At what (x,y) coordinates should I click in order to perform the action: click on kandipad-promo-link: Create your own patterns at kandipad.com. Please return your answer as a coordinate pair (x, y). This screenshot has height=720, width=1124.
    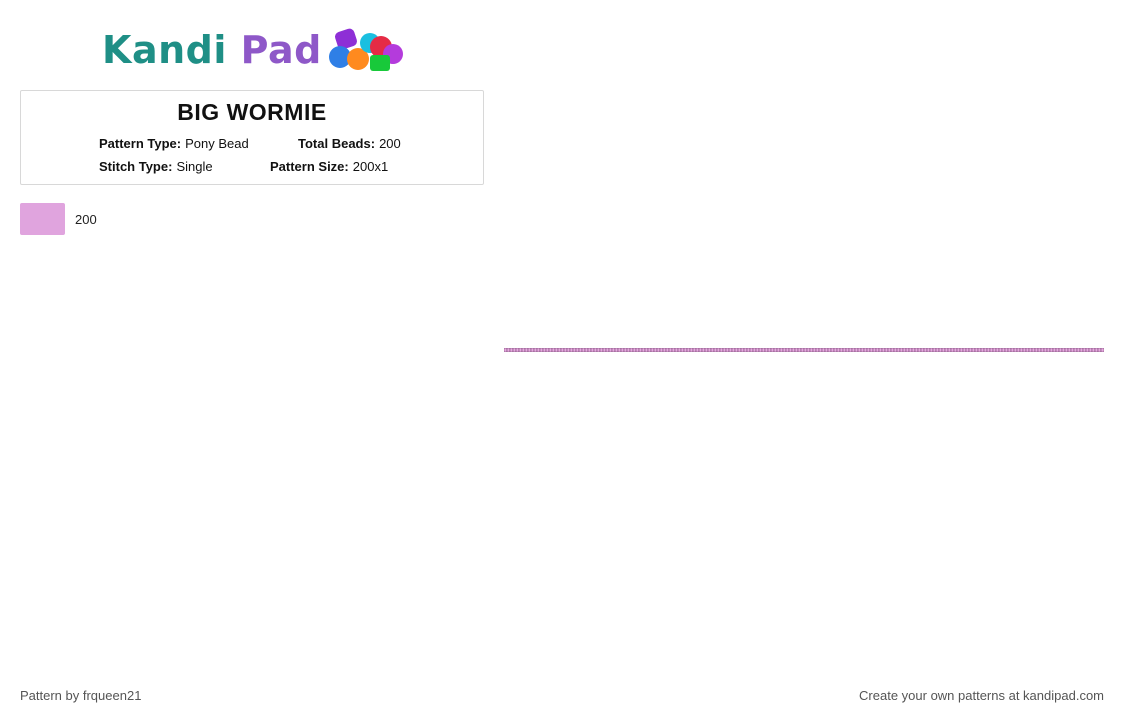
    Looking at the image, I should click on (981, 695).